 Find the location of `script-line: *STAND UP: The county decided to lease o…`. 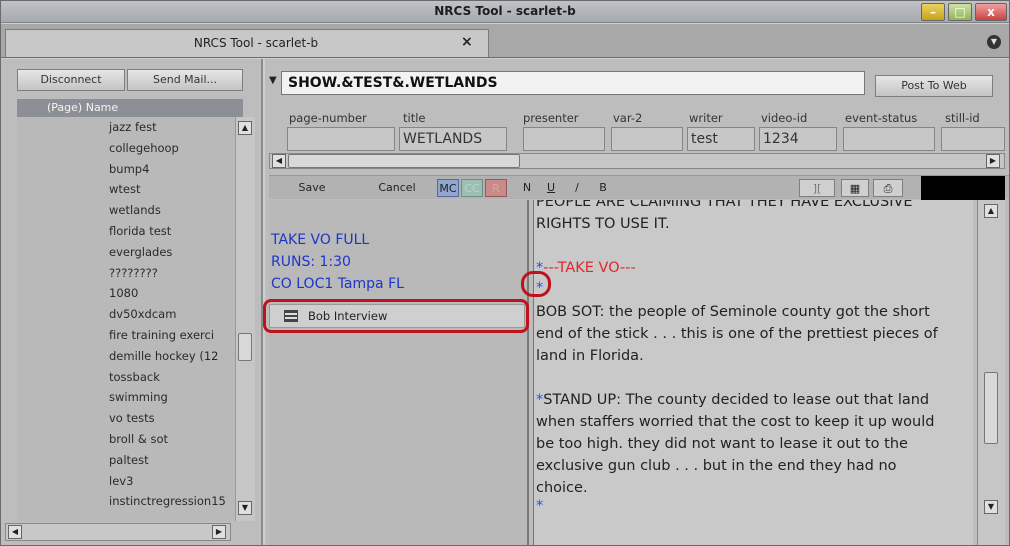

script-line: *STAND UP: The county decided to lease o… is located at coordinates (732, 400).